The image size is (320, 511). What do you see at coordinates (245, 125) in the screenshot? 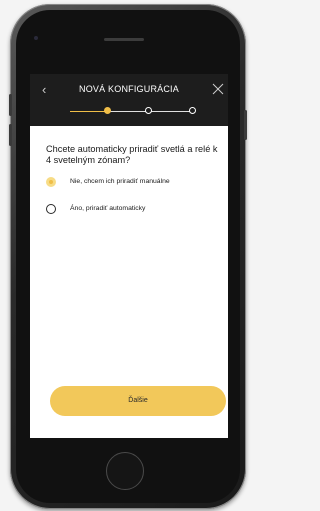
I see `power-button` at bounding box center [245, 125].